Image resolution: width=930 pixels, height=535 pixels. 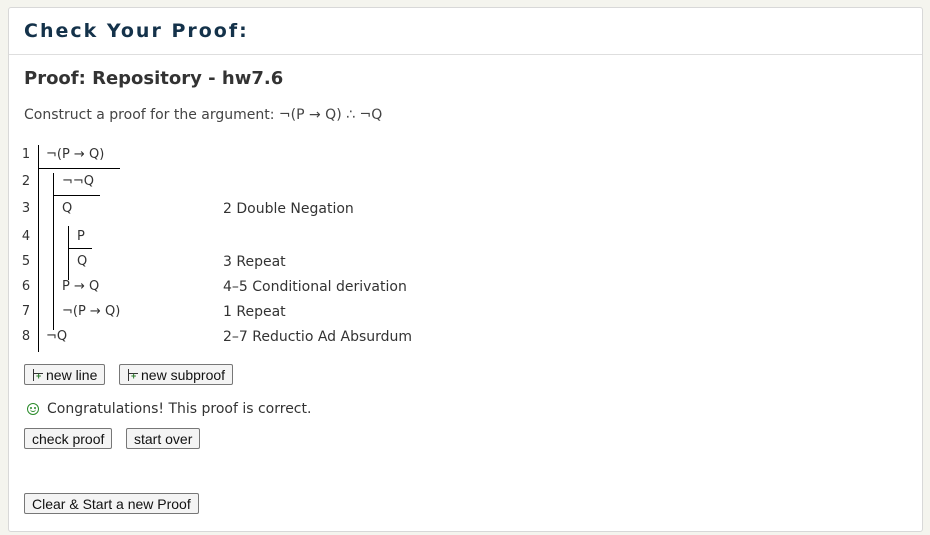 I want to click on proof-line-justification: 2–7 Reductio Ad Absurdum, so click(x=317, y=337).